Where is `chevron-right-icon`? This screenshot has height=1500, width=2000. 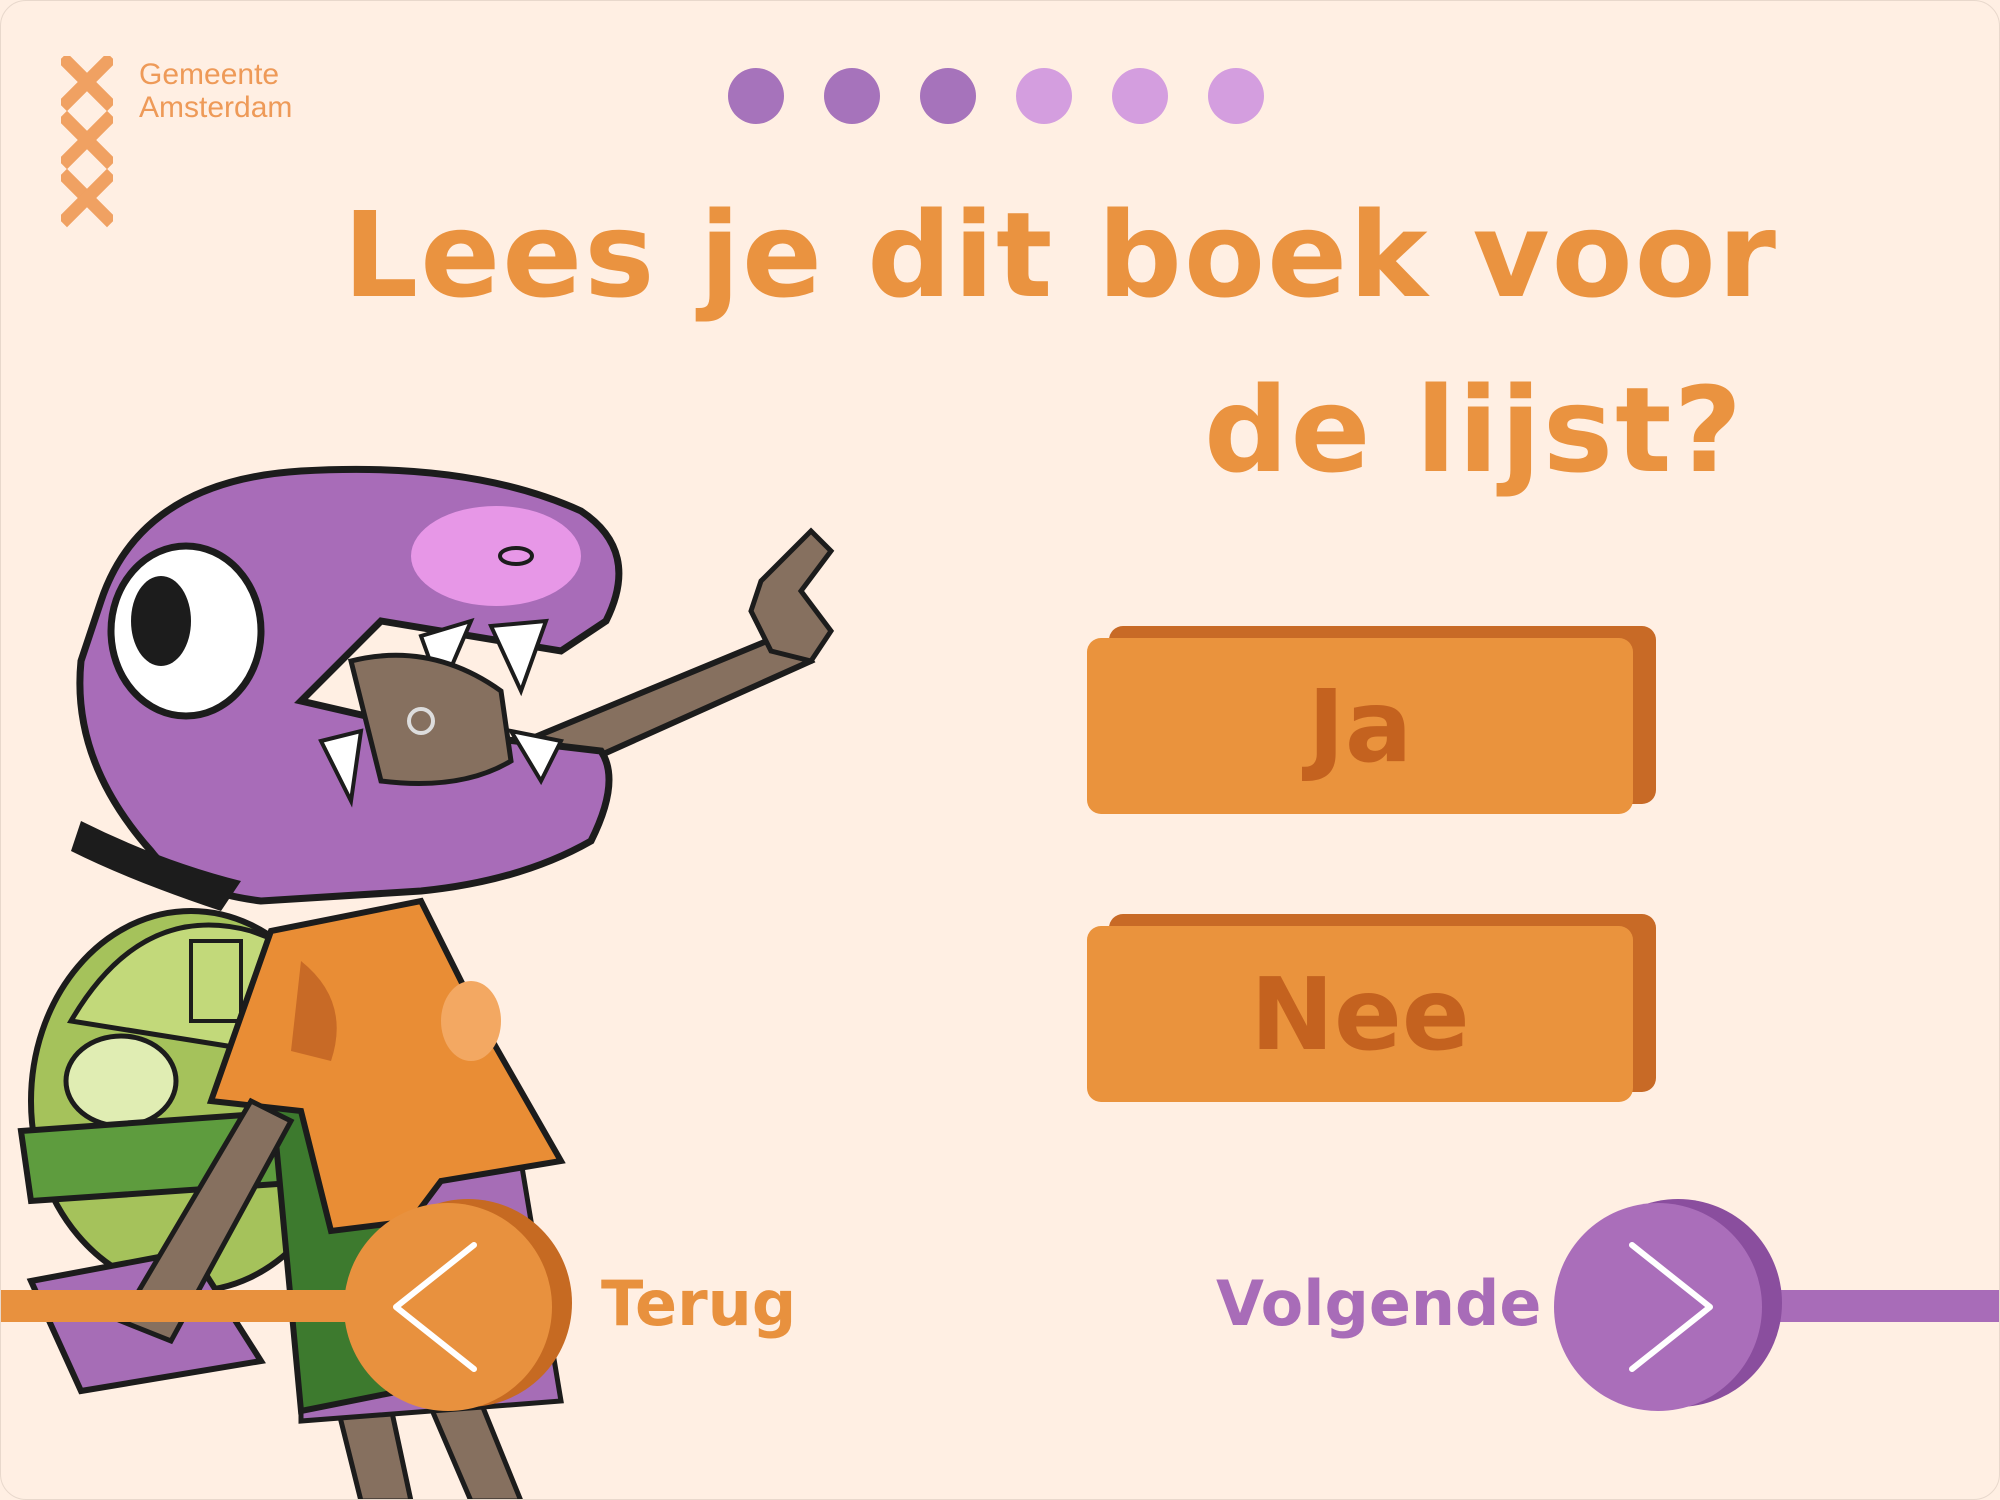 chevron-right-icon is located at coordinates (1671, 1307).